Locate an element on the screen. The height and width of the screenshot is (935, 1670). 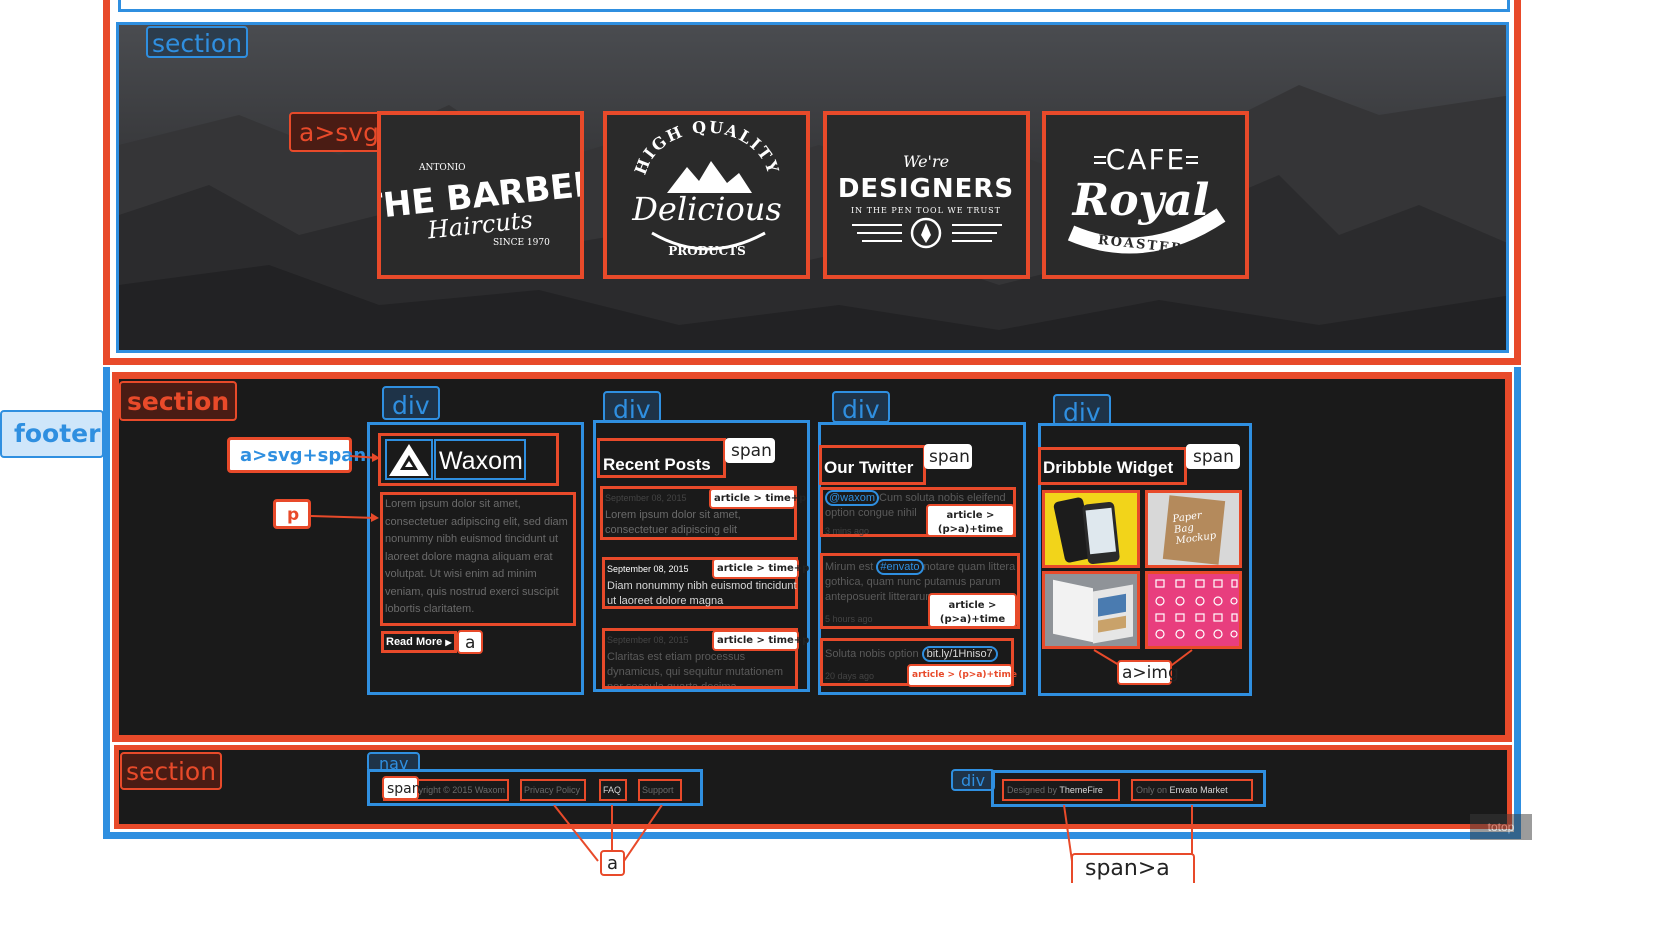
footer-brand-name: Waxom is located at coordinates (480, 459).